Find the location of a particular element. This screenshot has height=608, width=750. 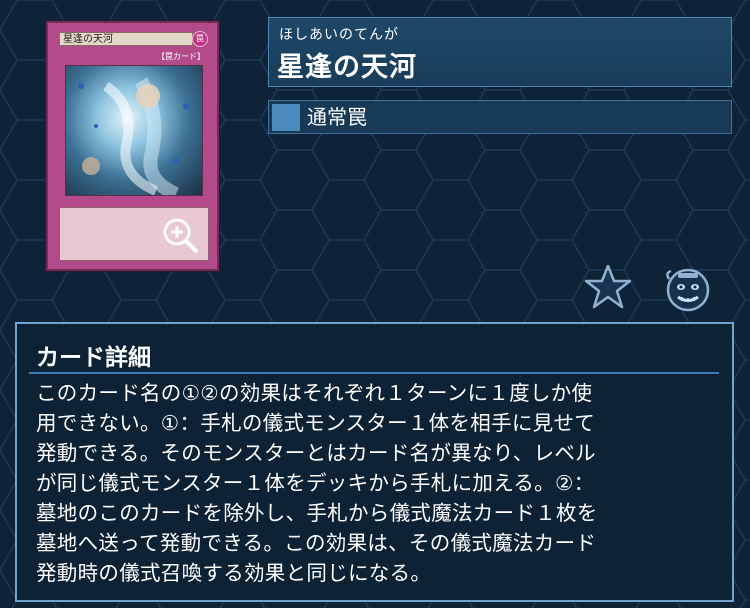

trap-type-icon is located at coordinates (286, 117).